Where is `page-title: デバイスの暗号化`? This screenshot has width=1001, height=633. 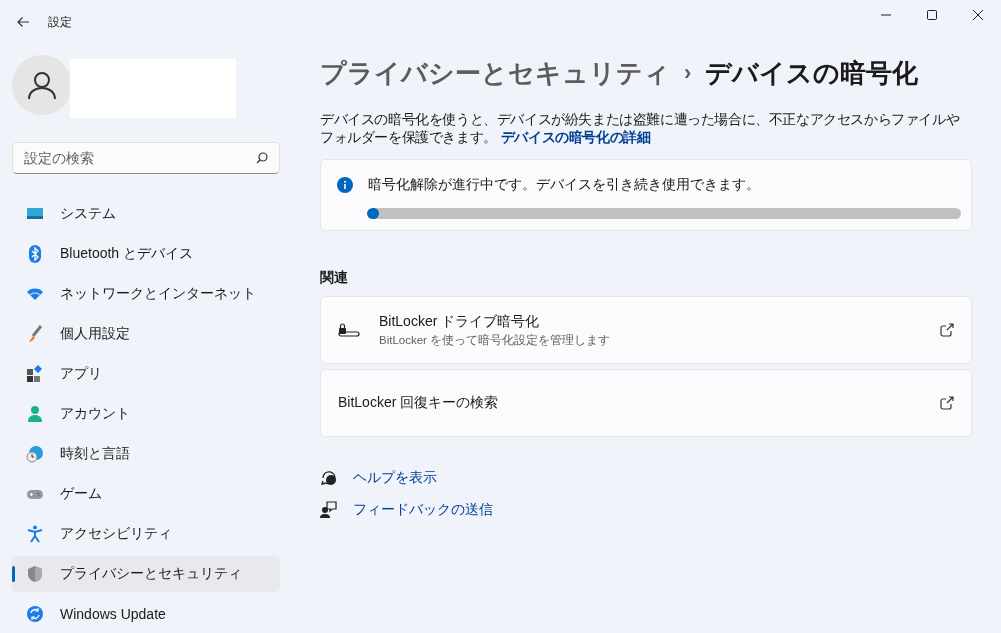
page-title: デバイスの暗号化 is located at coordinates (812, 73).